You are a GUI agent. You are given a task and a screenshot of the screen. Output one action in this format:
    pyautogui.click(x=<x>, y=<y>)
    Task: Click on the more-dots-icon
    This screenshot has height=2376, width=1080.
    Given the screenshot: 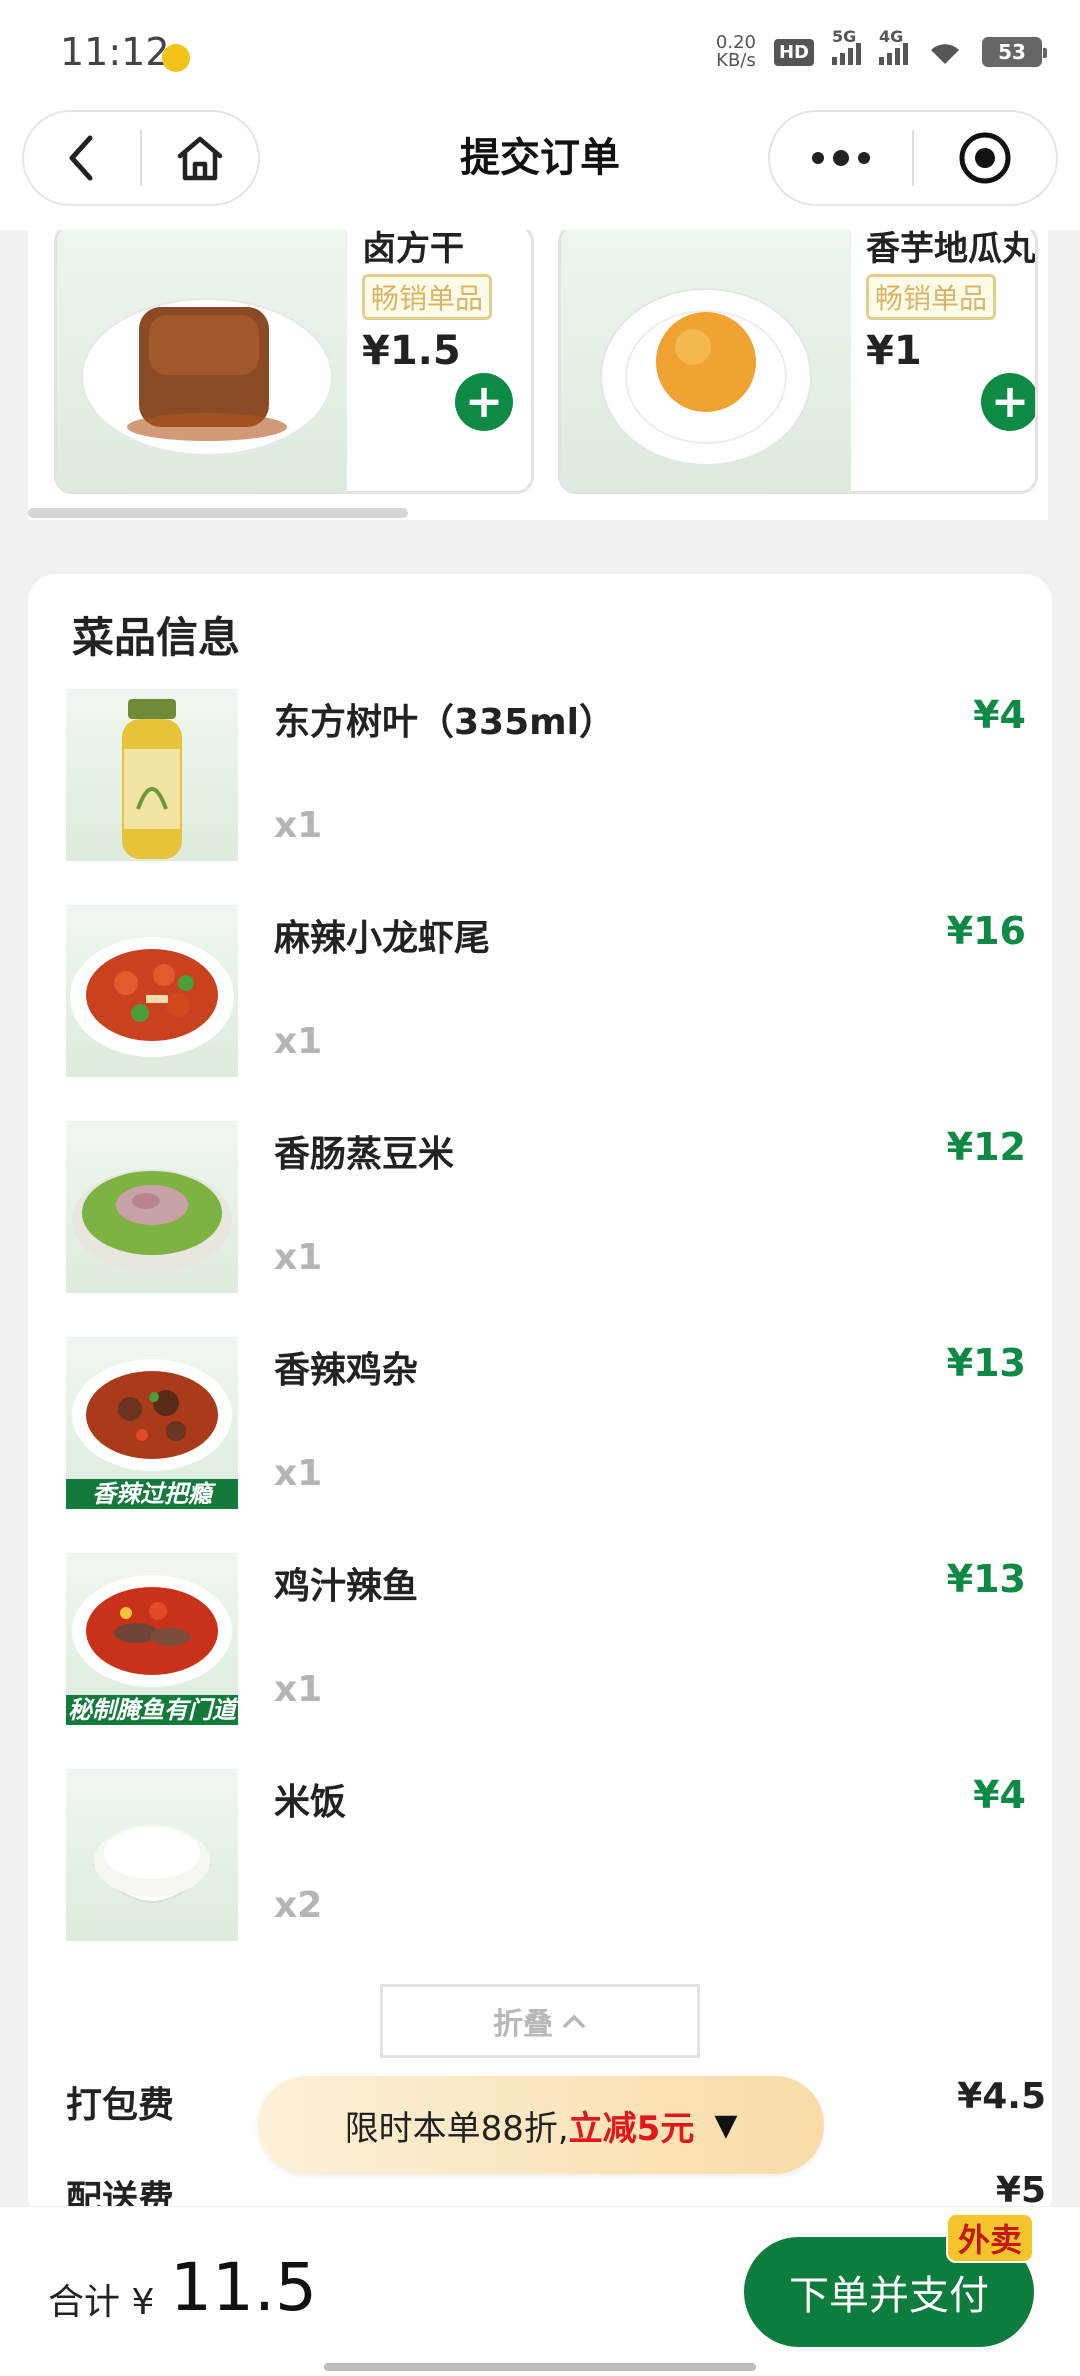 What is the action you would take?
    pyautogui.click(x=841, y=158)
    